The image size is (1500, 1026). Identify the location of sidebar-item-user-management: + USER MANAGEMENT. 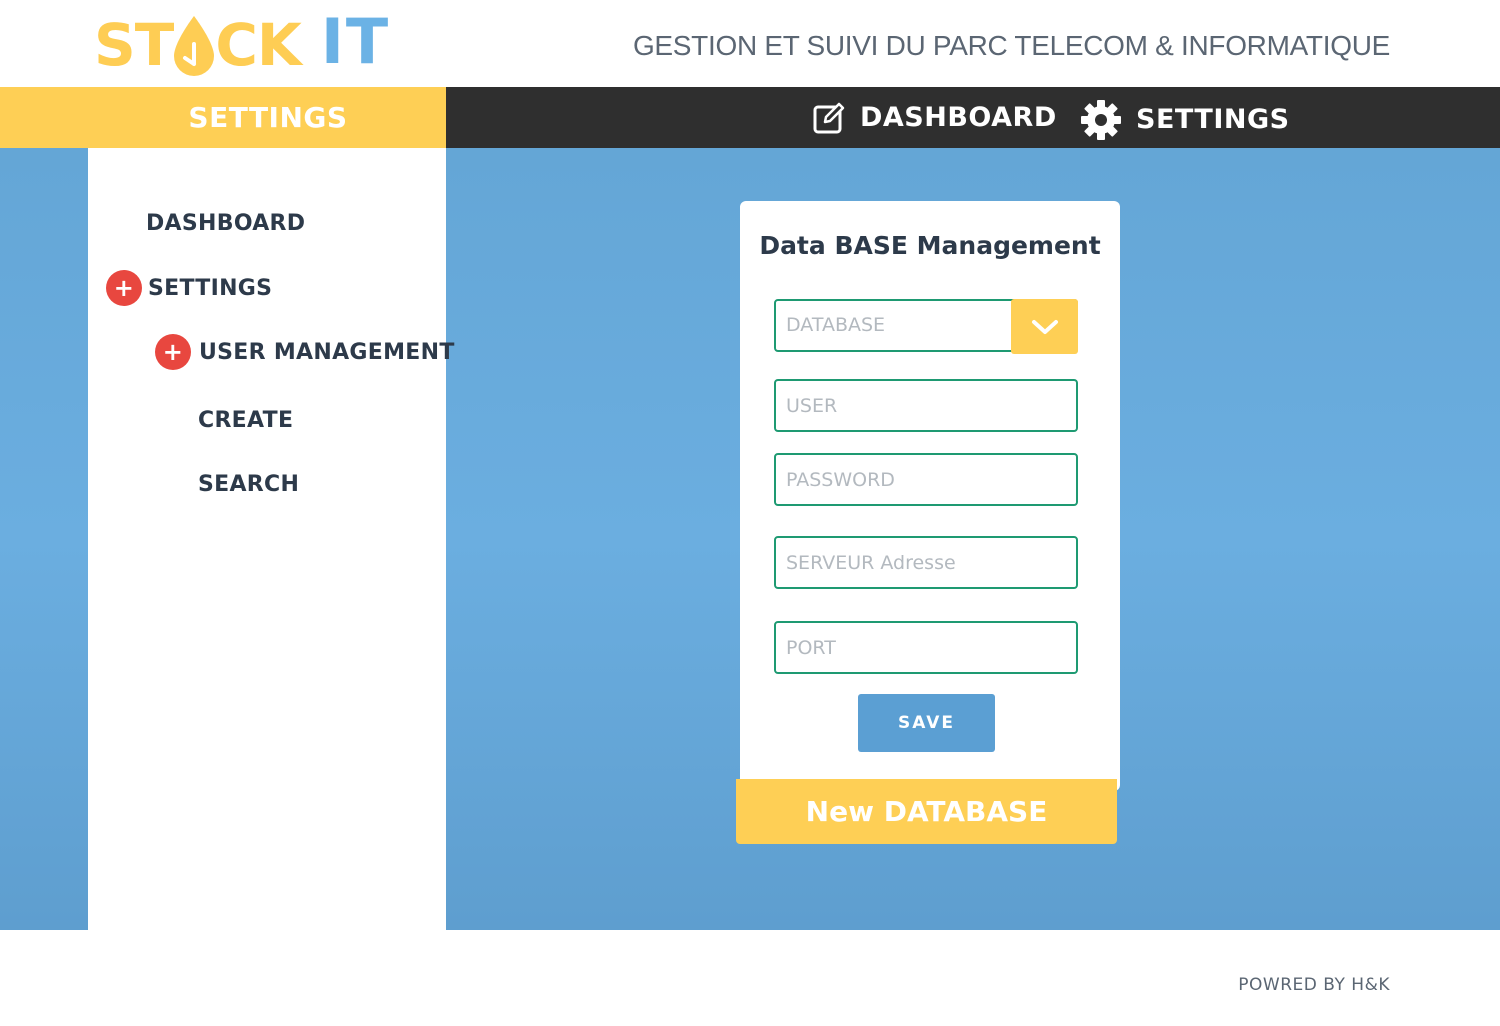
(305, 352).